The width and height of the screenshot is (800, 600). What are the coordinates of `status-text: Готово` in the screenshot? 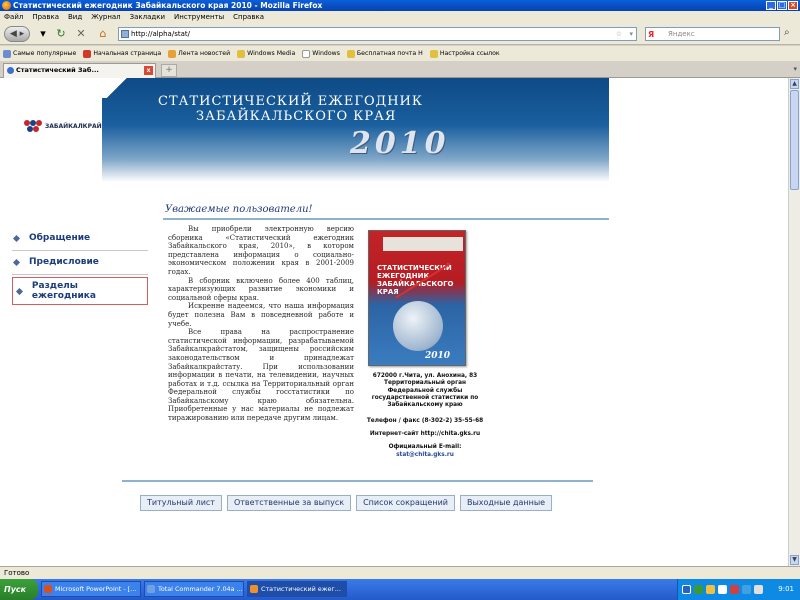 It's located at (17, 573).